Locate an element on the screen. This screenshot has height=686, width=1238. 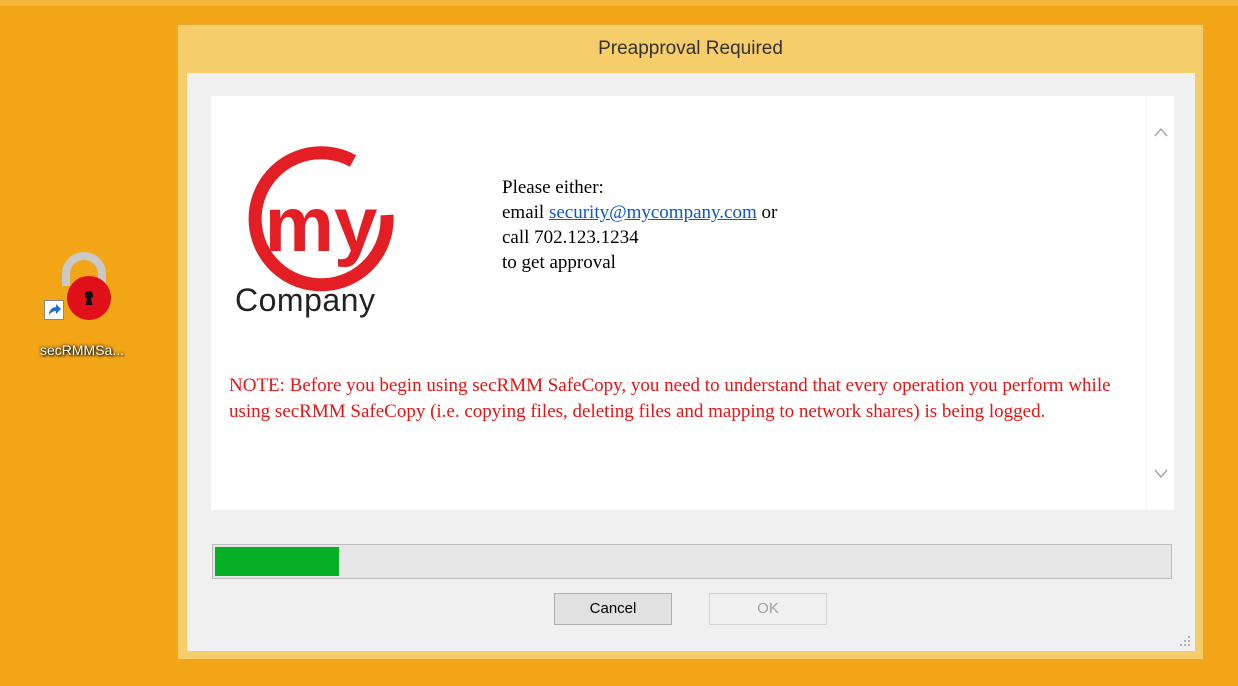
email-prefix: email is located at coordinates (525, 212).